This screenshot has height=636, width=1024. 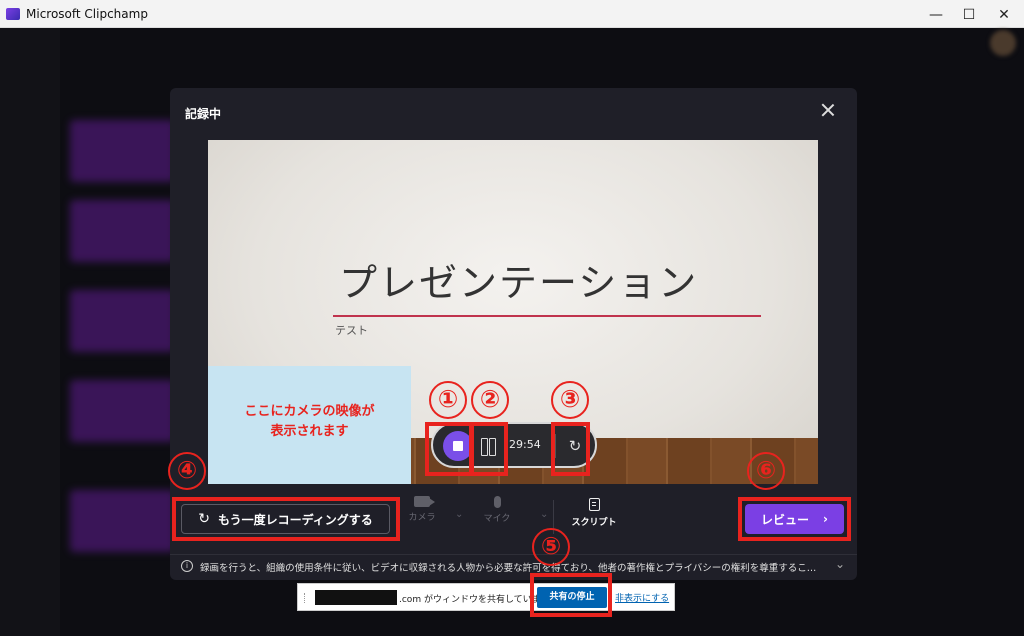 I want to click on annotation-number-1: ①, so click(x=448, y=400).